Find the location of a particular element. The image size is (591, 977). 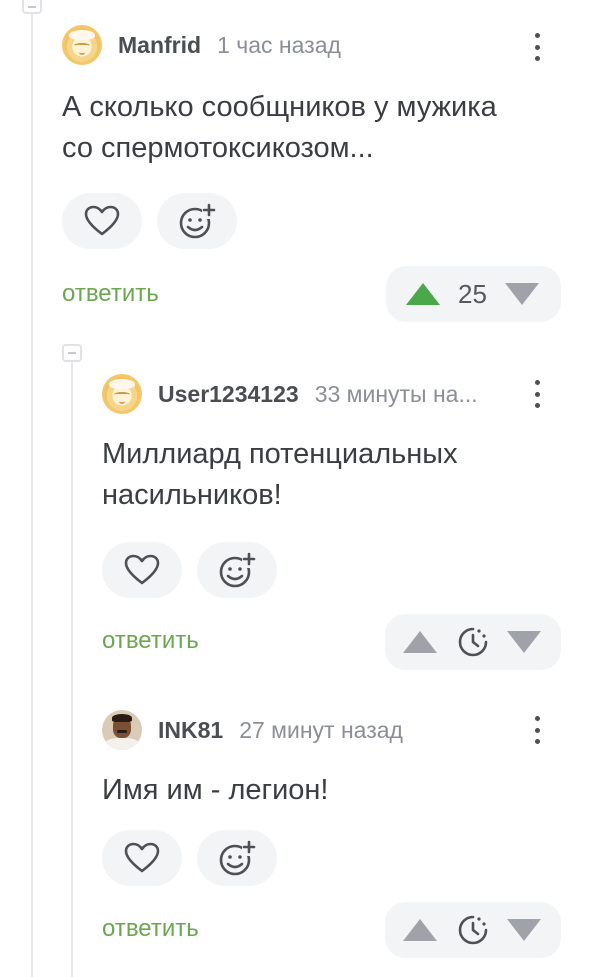

timestamp: 27 минут назад is located at coordinates (321, 729).